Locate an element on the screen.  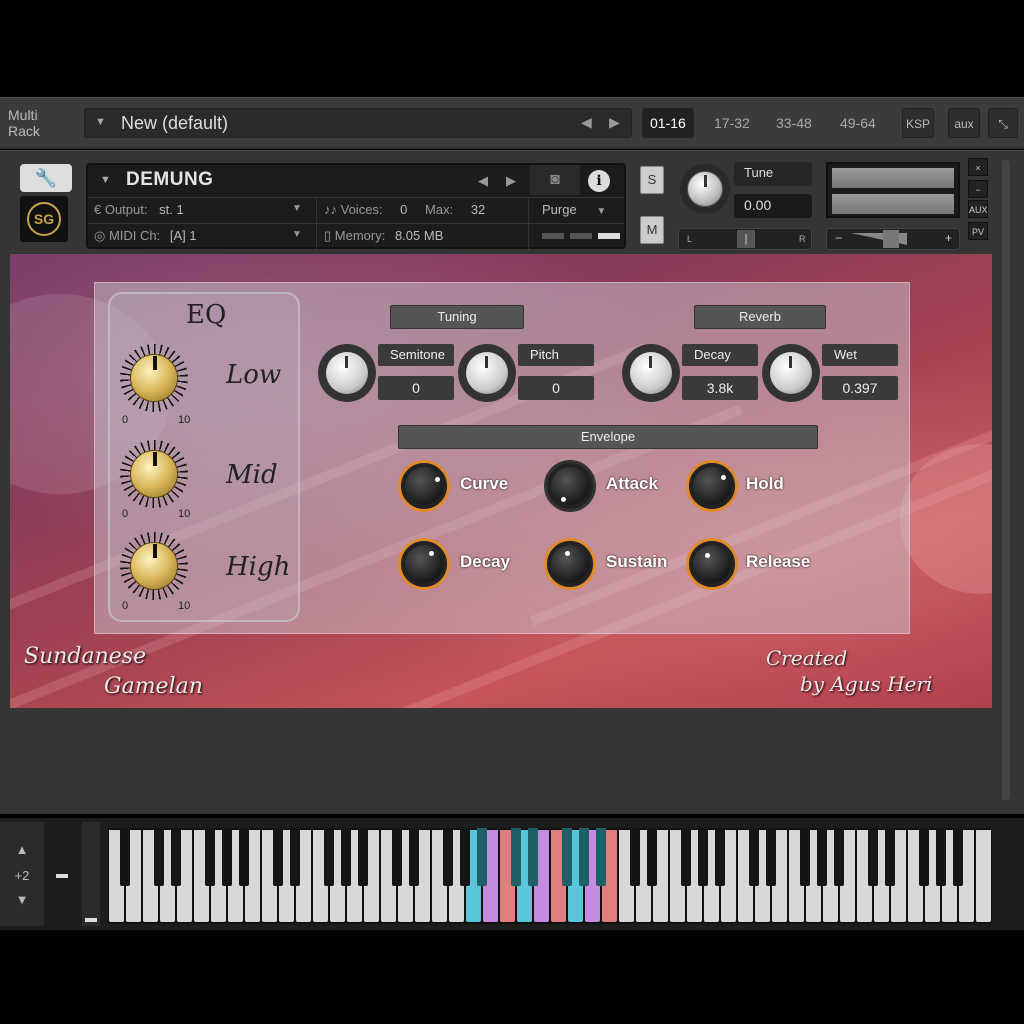
output-value: st. 1 is located at coordinates (171, 209).